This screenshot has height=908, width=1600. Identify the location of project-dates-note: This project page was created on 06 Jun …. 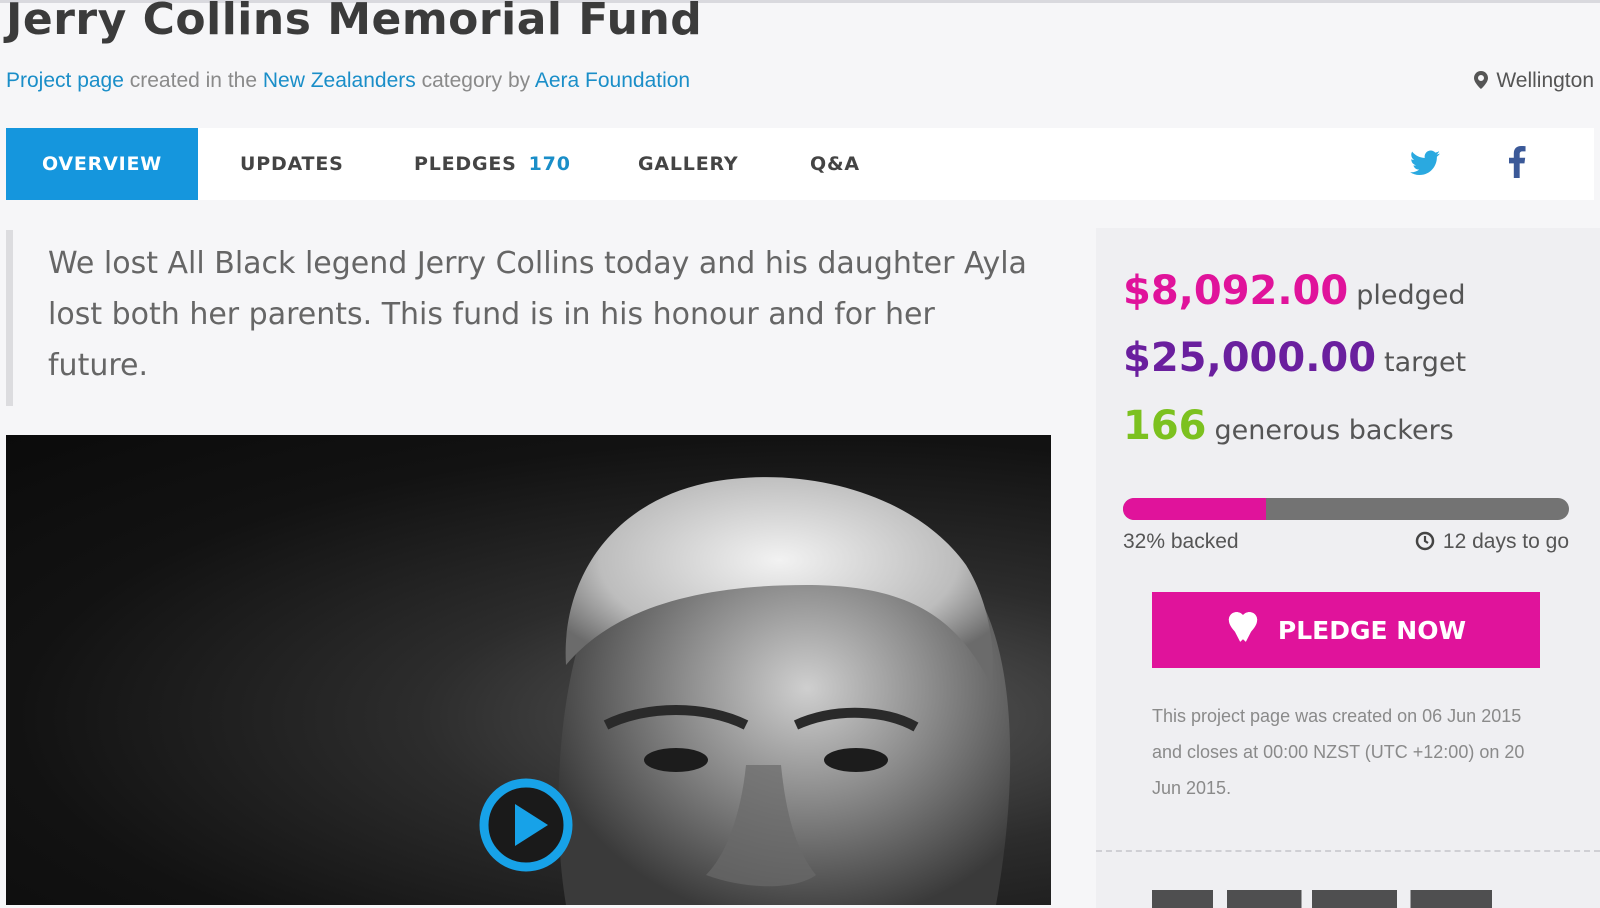
(1338, 752).